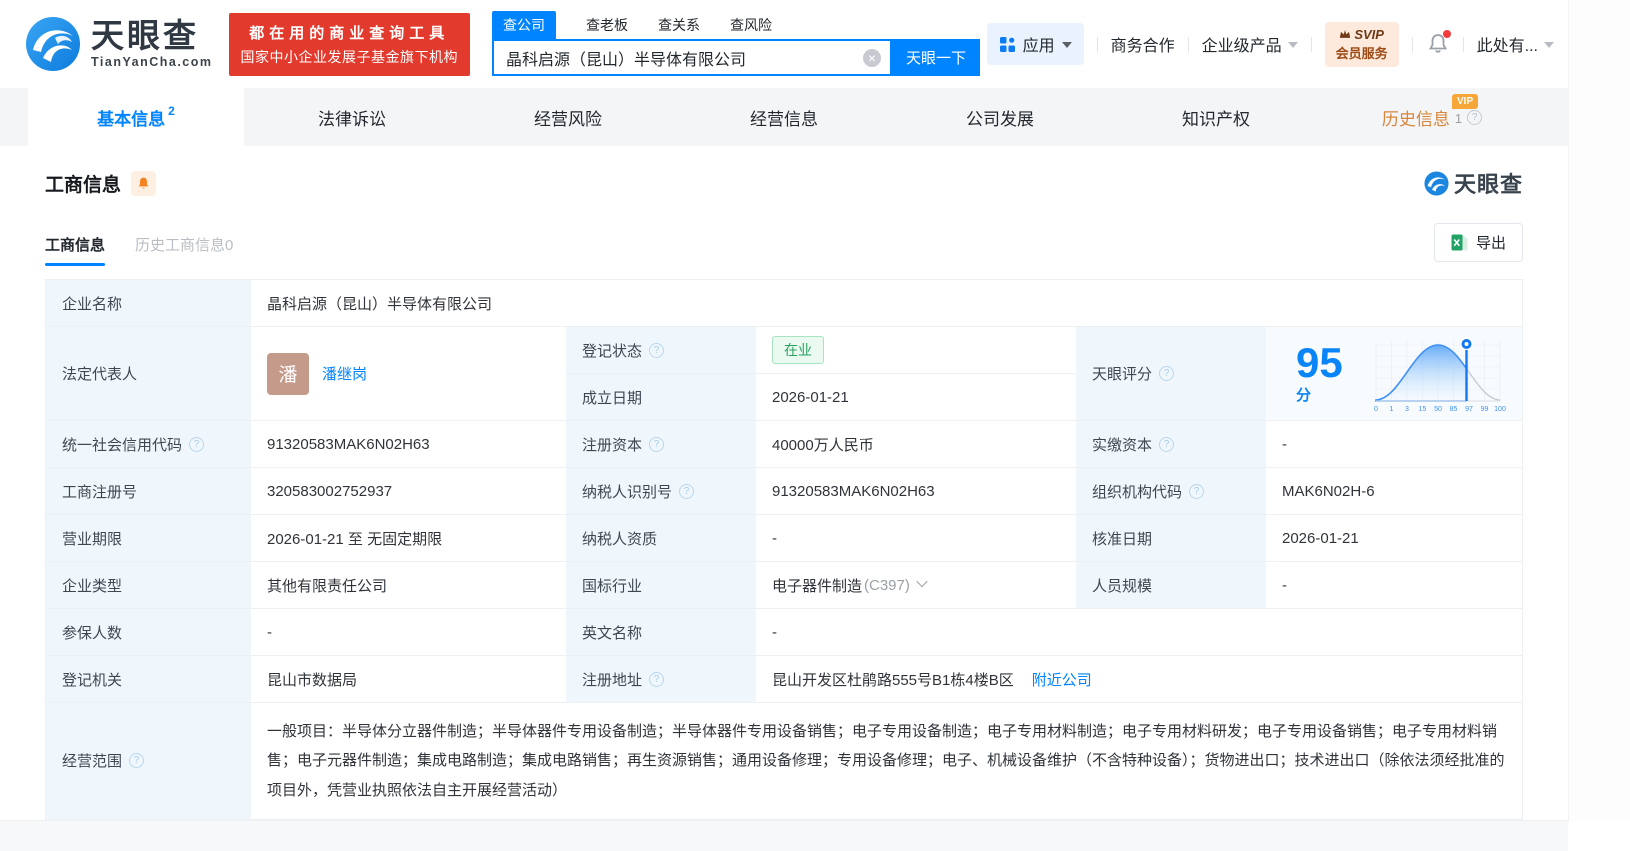 This screenshot has width=1630, height=851. What do you see at coordinates (872, 57) in the screenshot?
I see `clear-search-icon` at bounding box center [872, 57].